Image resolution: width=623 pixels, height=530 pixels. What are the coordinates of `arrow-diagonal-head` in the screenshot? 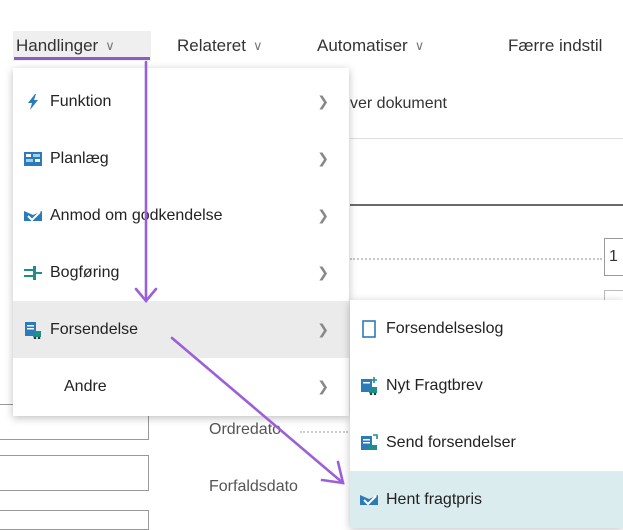 It's located at (332, 472).